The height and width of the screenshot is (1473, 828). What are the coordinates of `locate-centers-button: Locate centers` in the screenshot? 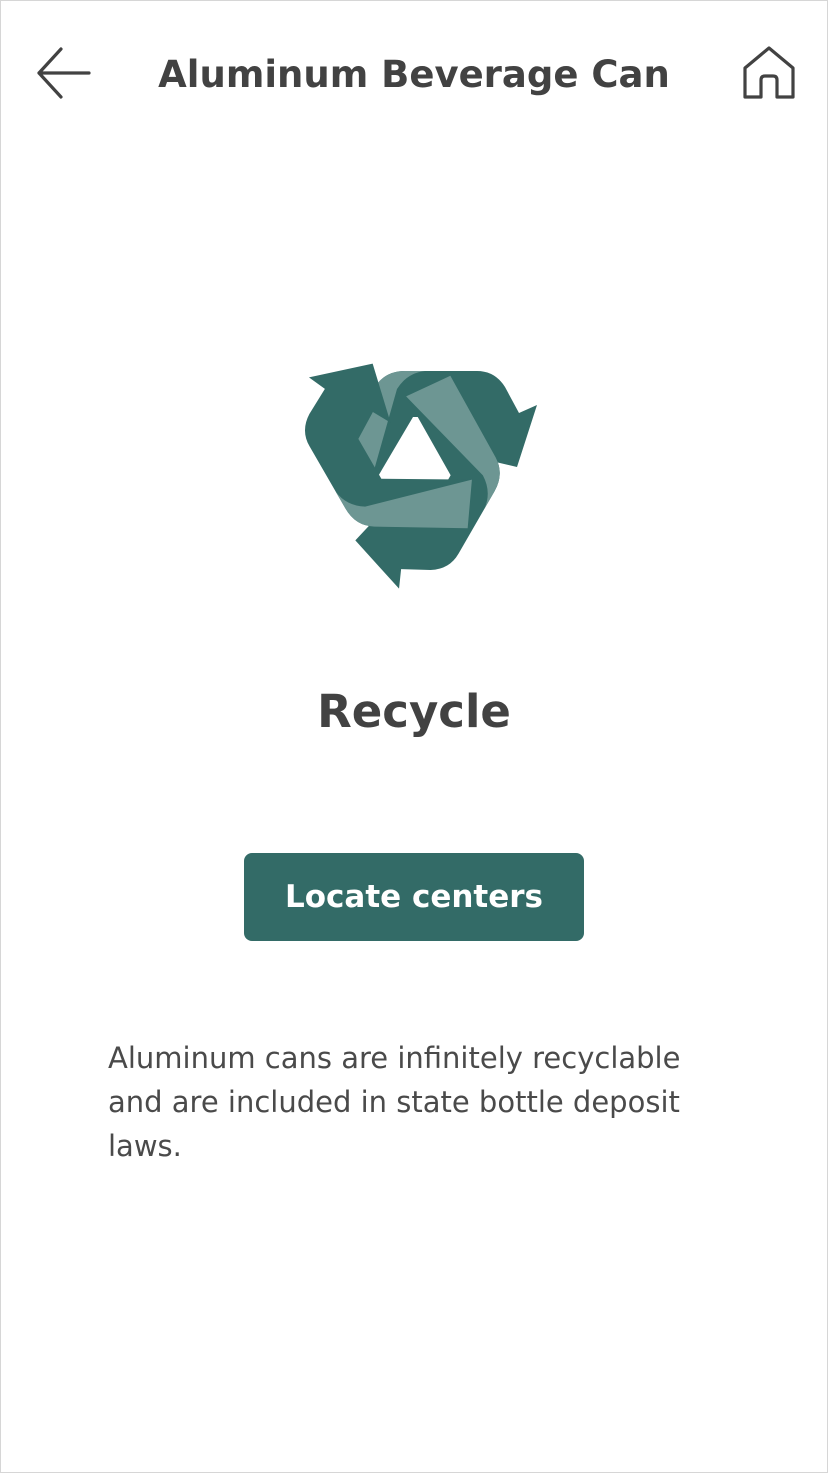 It's located at (414, 897).